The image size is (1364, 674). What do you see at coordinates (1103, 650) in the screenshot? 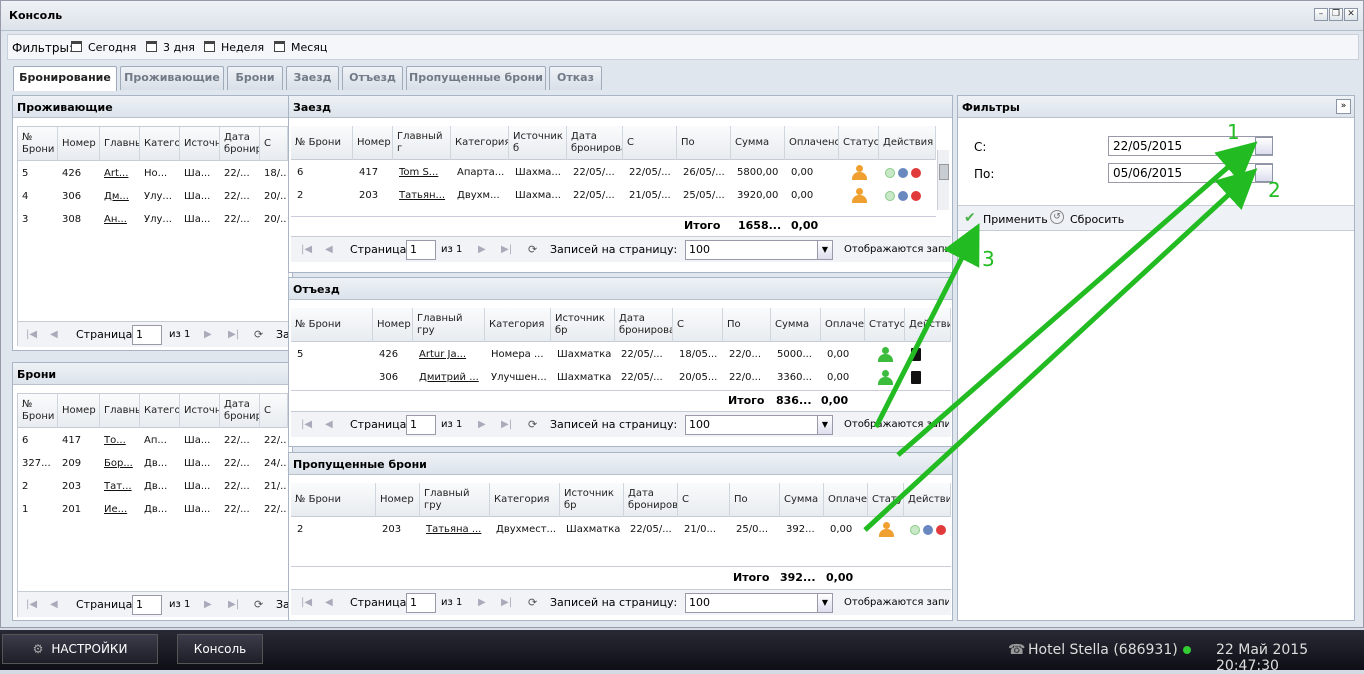
I see `hotel-name: Hotel Stella (686931)` at bounding box center [1103, 650].